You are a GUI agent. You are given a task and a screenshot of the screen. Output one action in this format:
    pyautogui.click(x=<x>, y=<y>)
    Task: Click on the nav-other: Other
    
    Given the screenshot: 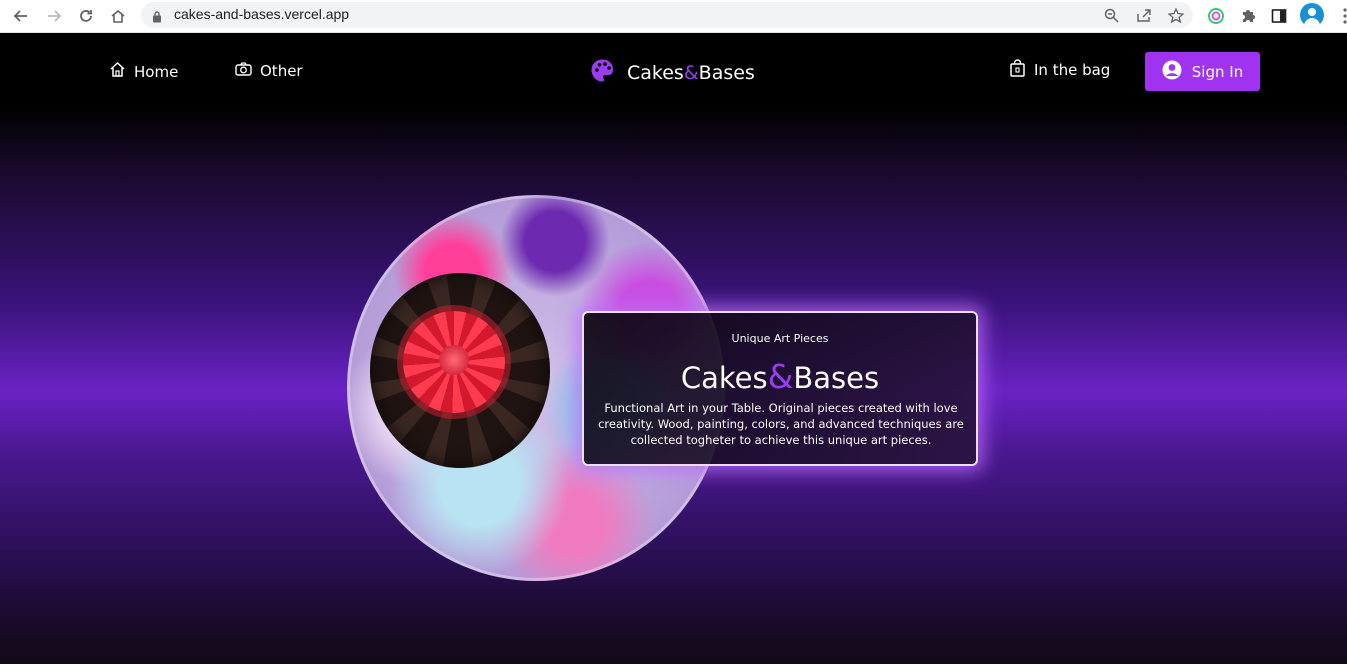 What is the action you would take?
    pyautogui.click(x=269, y=71)
    